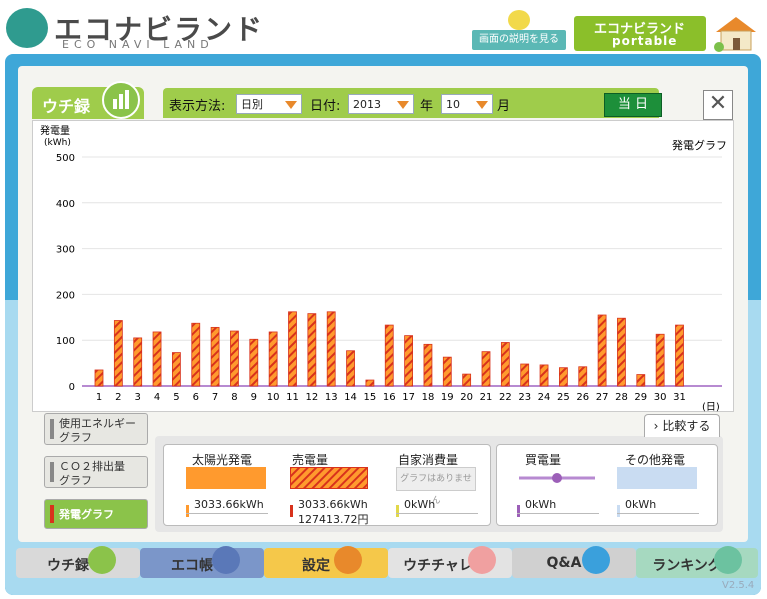 The height and width of the screenshot is (599, 767). I want to click on chevron-down-icon, so click(403, 105).